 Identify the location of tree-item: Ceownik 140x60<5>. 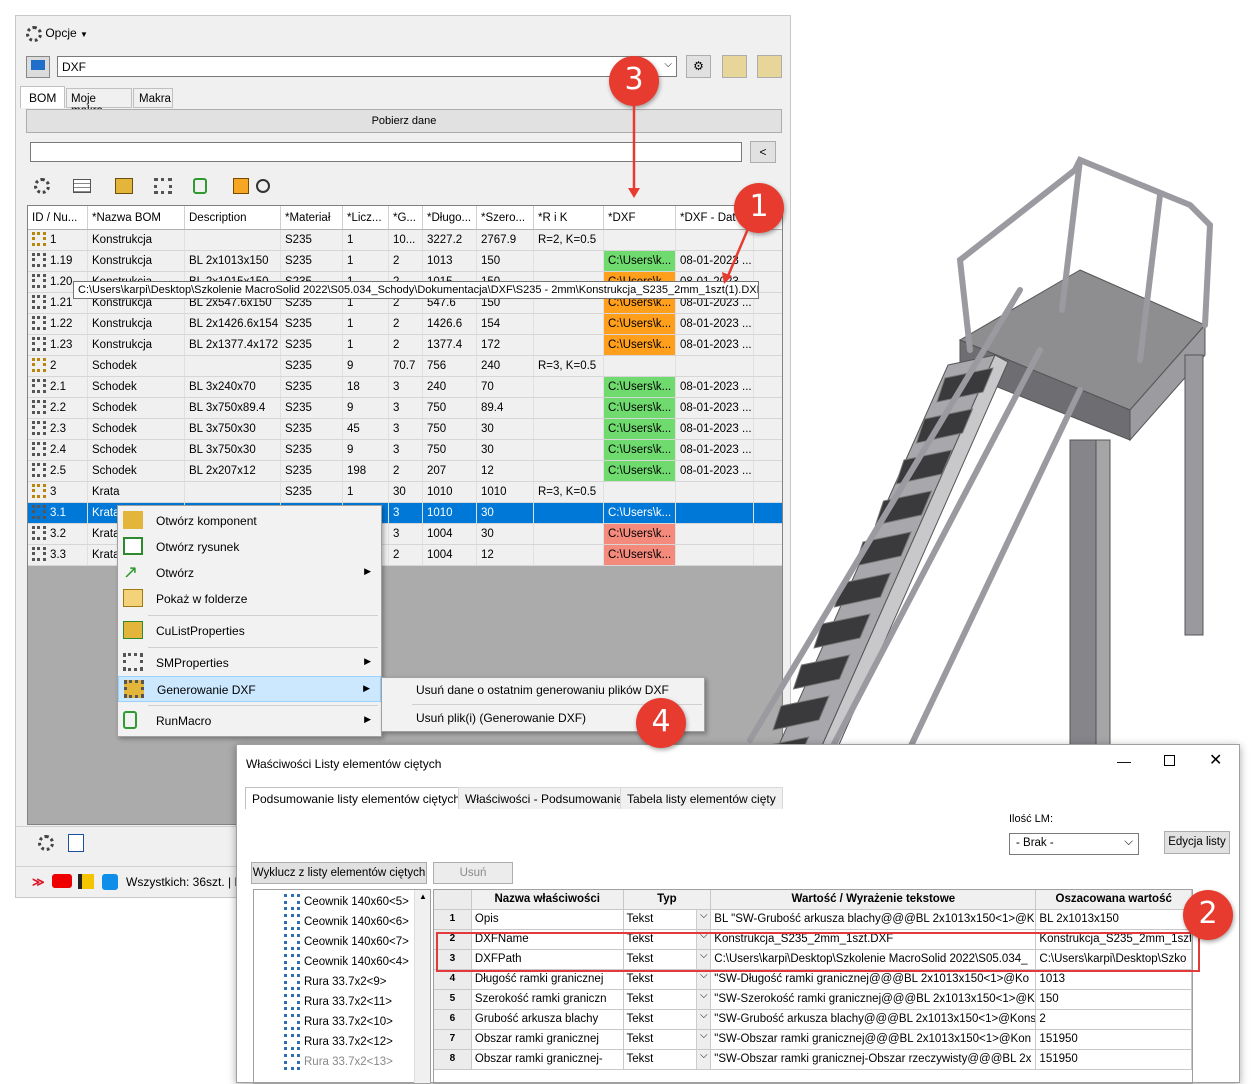
(346, 904).